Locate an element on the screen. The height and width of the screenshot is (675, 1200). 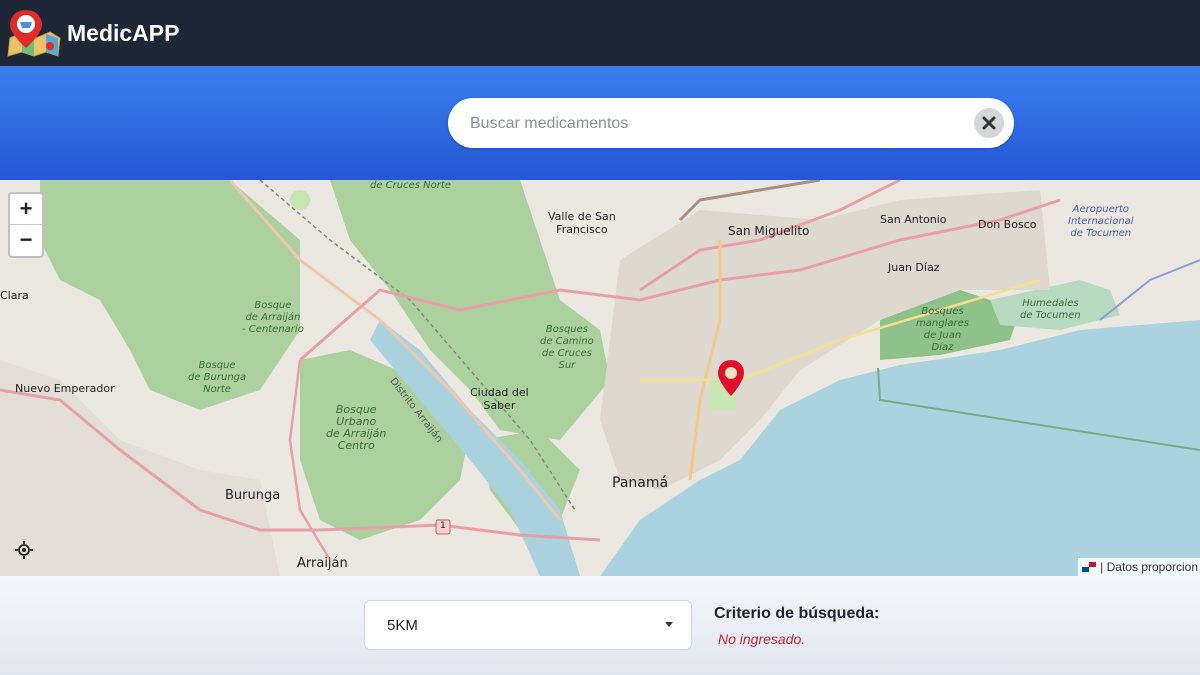
map-label-cruces-norte: de Cruces Norte is located at coordinates (410, 185).